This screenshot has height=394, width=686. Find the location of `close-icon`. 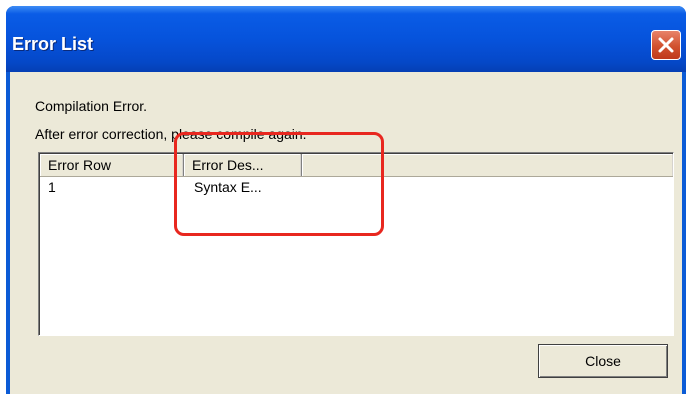

close-icon is located at coordinates (666, 45).